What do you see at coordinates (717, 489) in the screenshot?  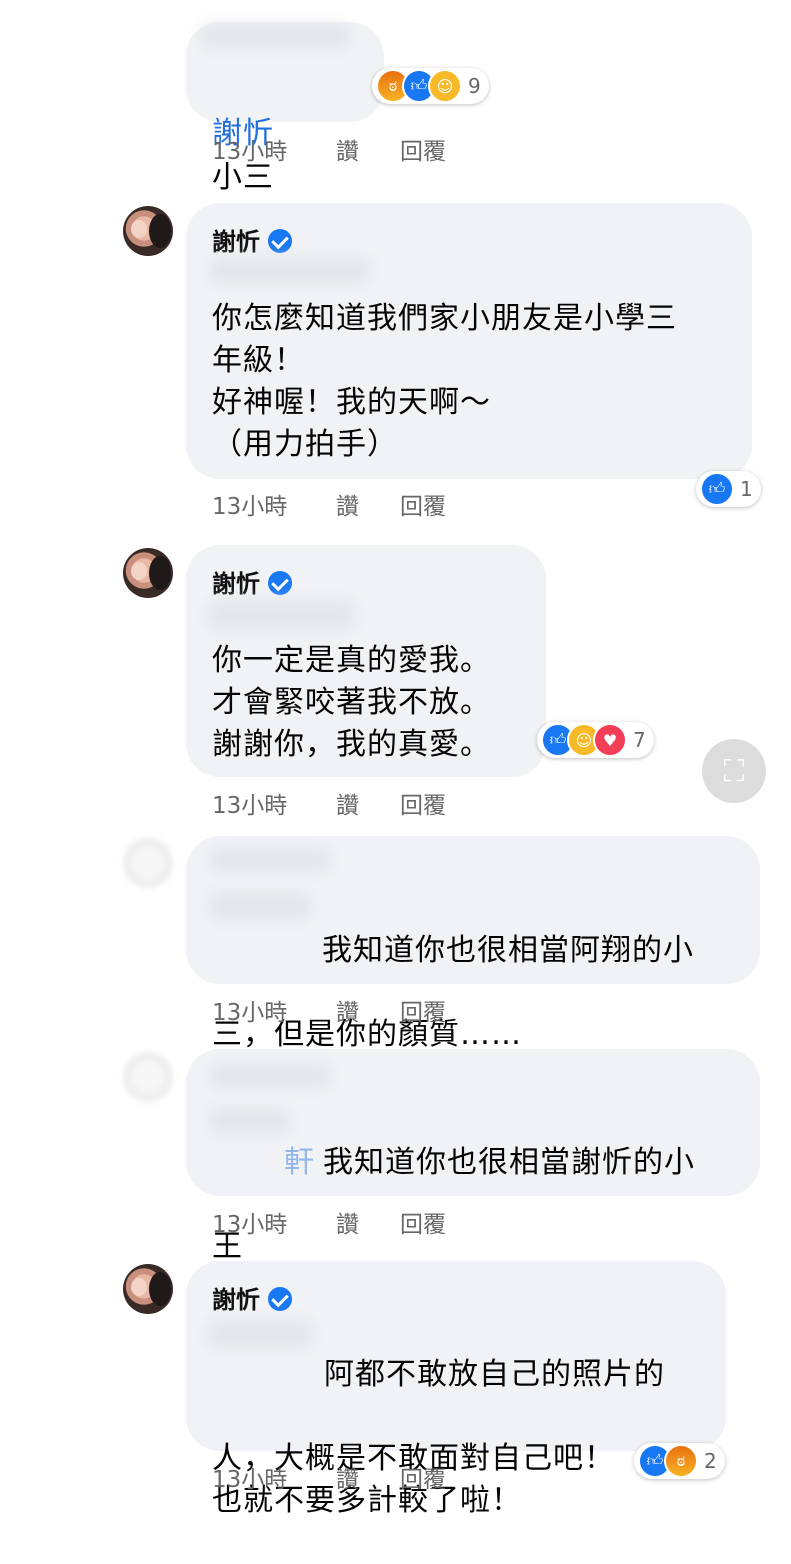 I see `like-icon: 👍︎` at bounding box center [717, 489].